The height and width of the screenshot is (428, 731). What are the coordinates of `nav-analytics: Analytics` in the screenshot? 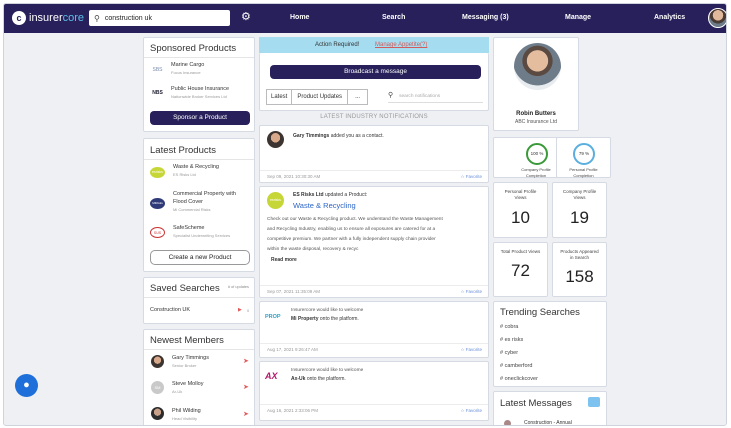 It's located at (669, 17).